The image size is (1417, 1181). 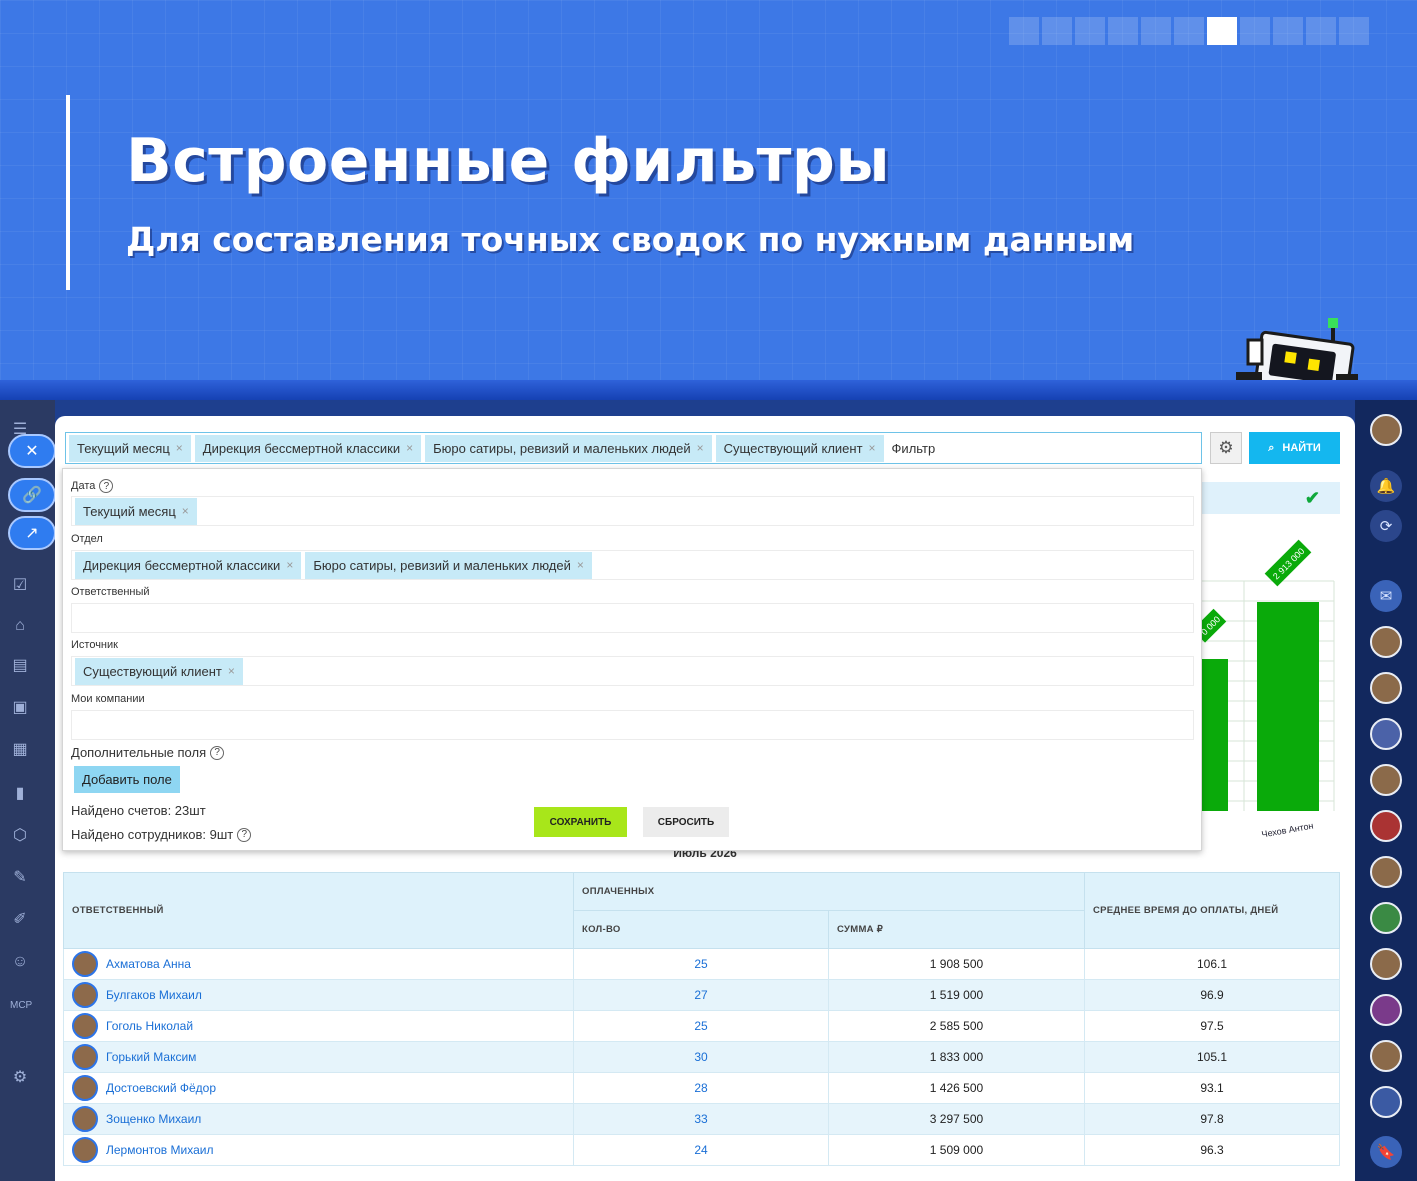 I want to click on person-name: Лермонтов Михаил, so click(x=159, y=1150).